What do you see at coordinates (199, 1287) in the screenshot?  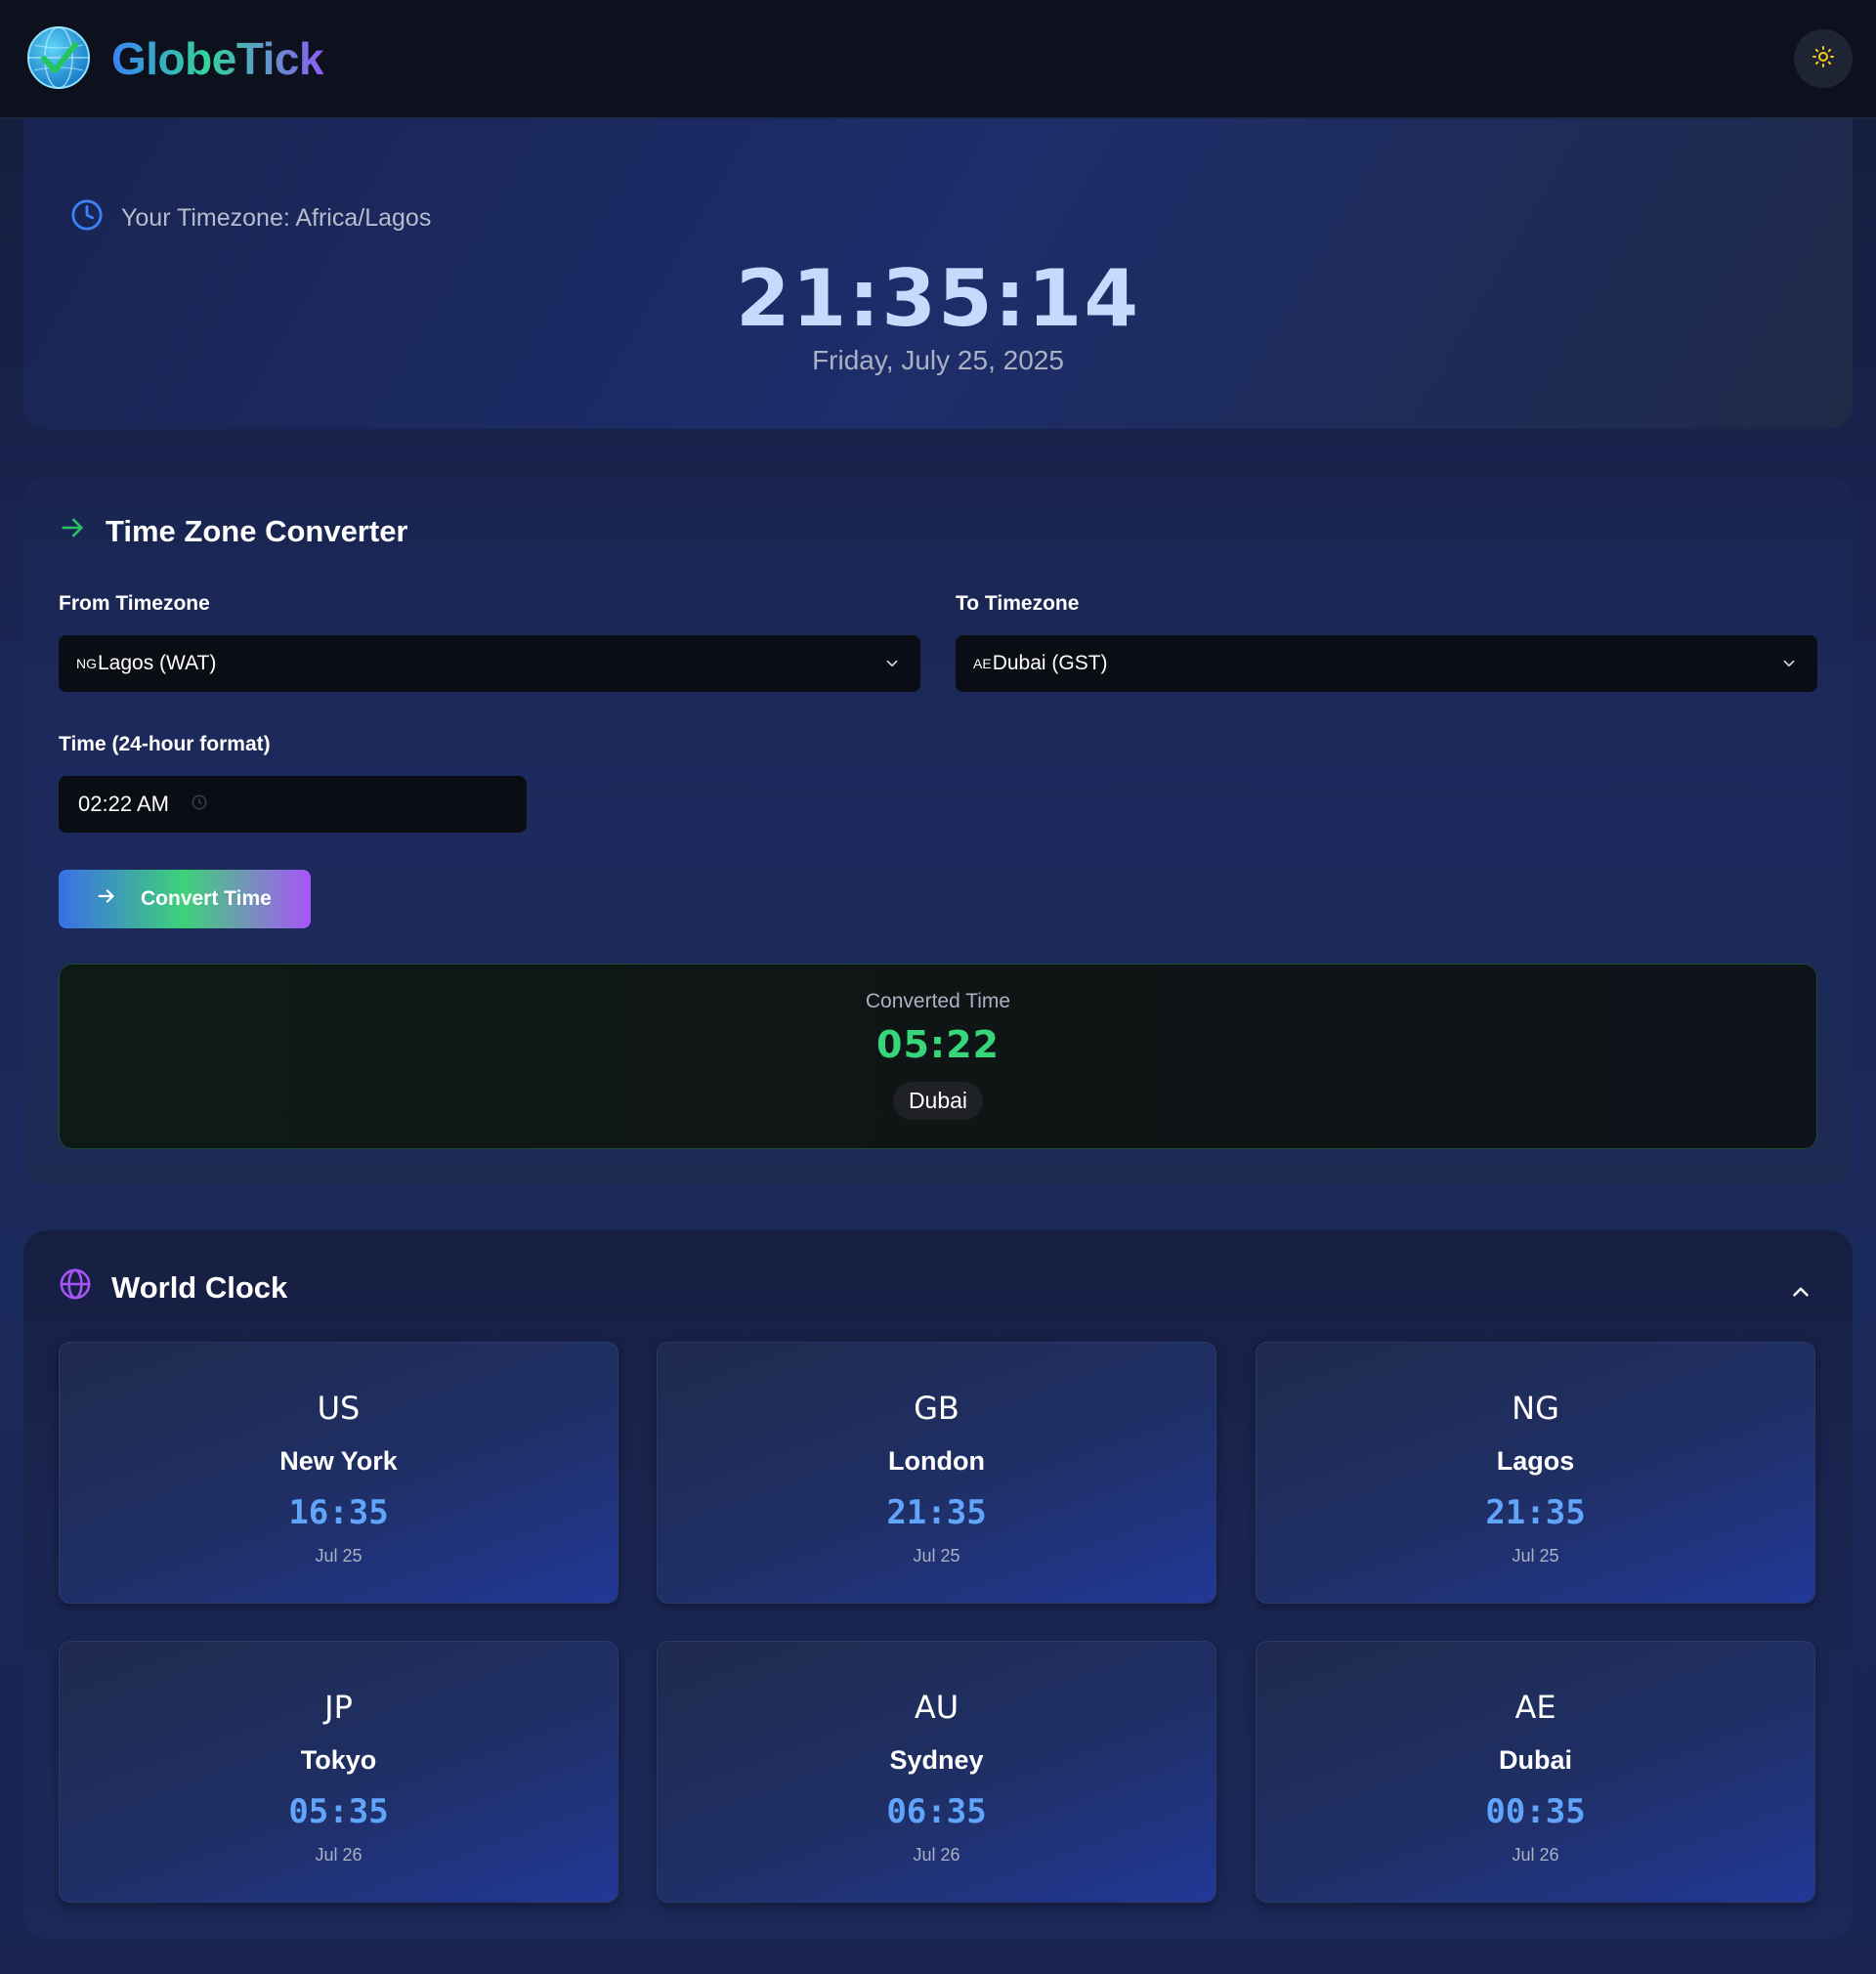 I see `world-clock-title: World Clock` at bounding box center [199, 1287].